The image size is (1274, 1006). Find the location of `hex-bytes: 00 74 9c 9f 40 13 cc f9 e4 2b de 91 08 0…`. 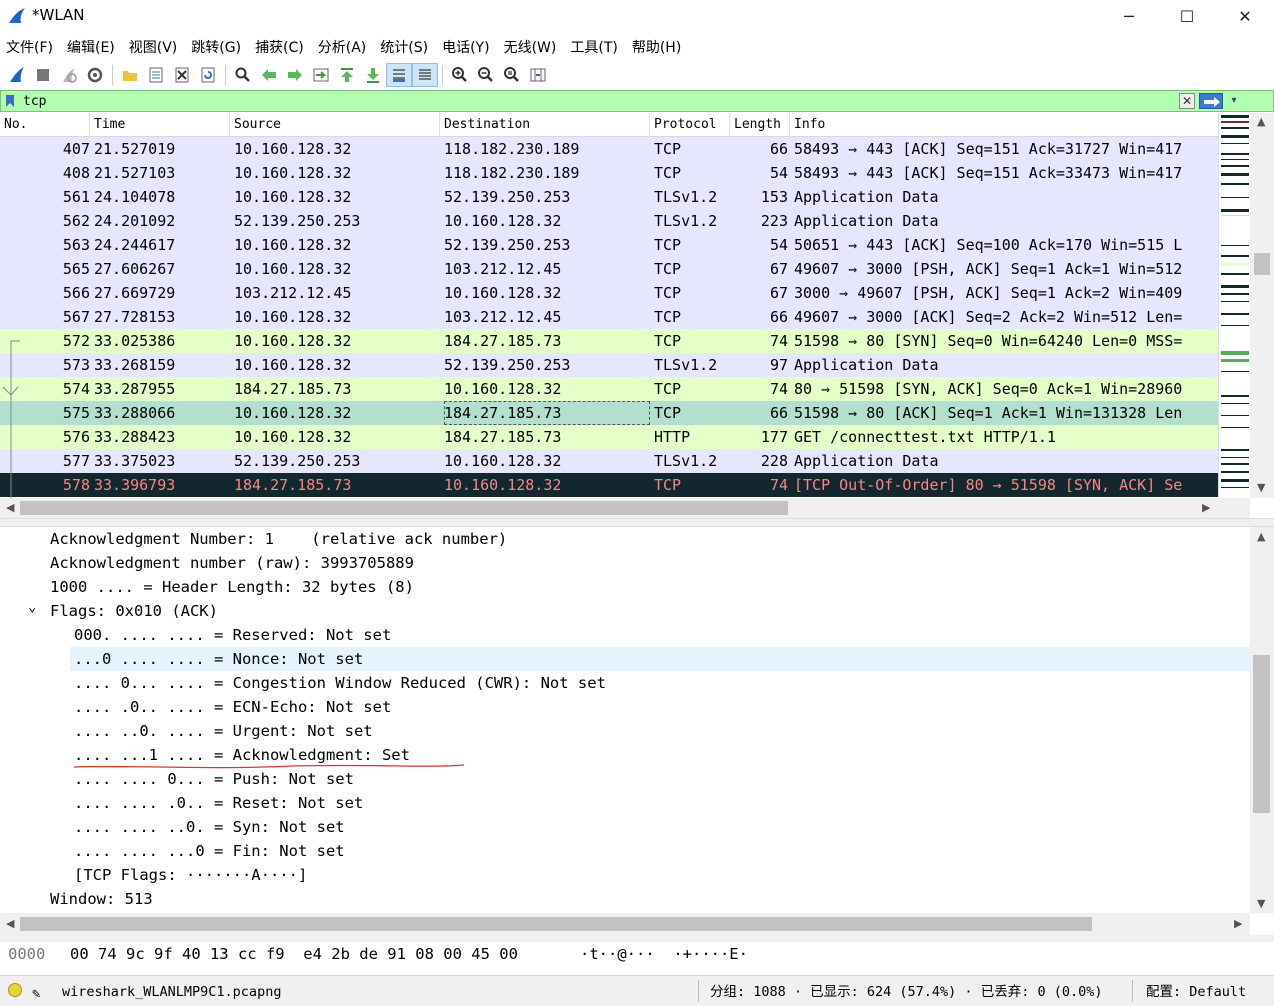

hex-bytes: 00 74 9c 9f 40 13 cc f9 e4 2b de 91 08 0… is located at coordinates (294, 954).